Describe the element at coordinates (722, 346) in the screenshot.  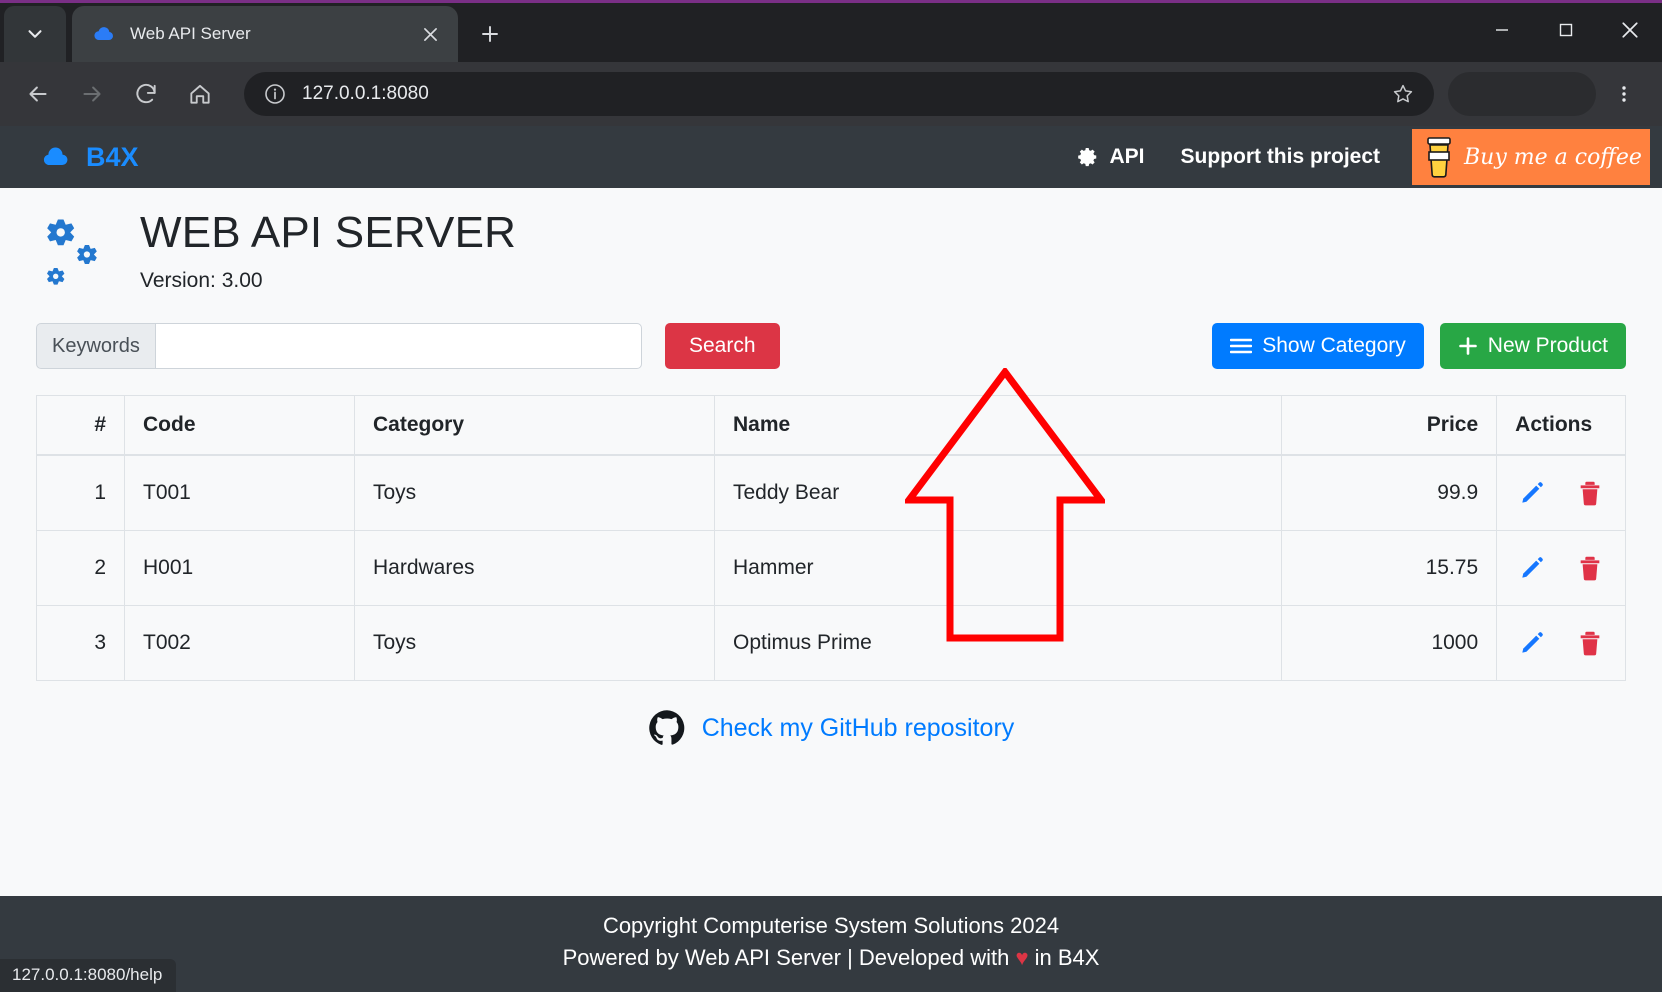
I see `search-button: Search` at that location.